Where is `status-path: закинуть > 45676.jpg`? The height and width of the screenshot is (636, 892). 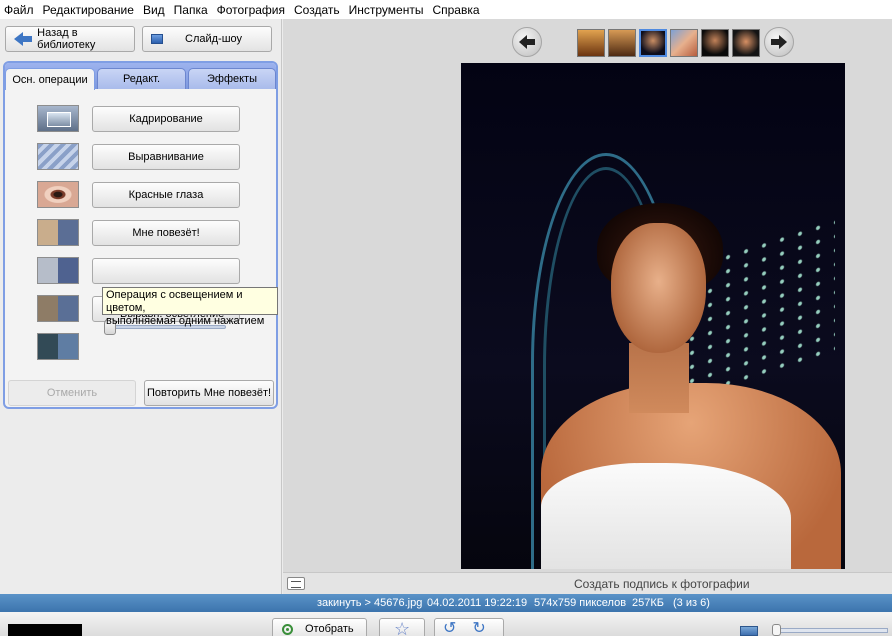
status-path: закинуть > 45676.jpg is located at coordinates (370, 603).